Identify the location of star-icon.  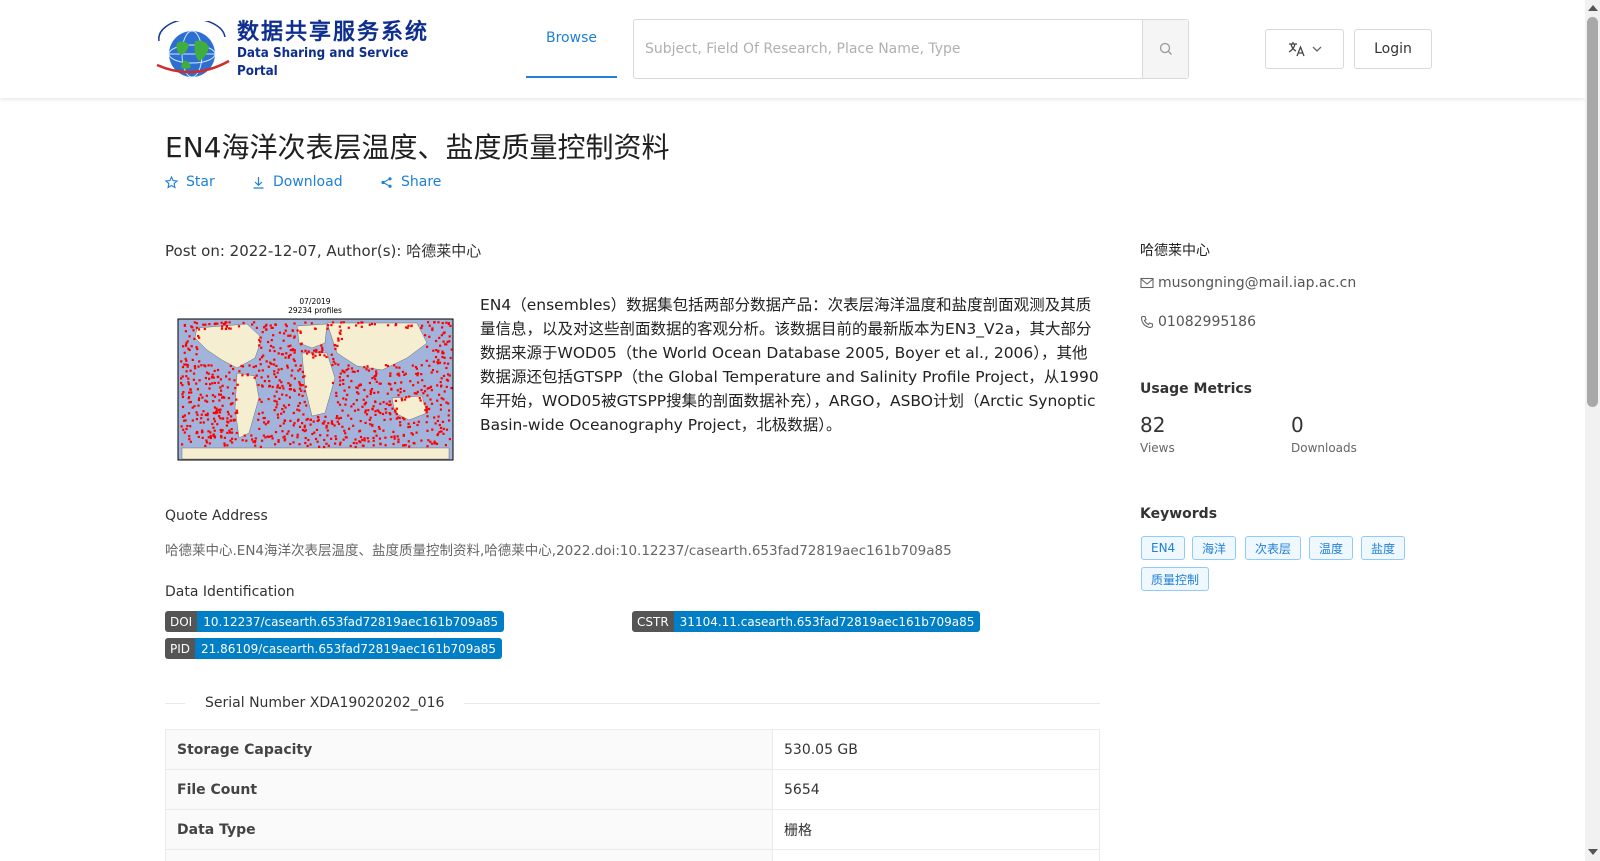
(171, 182).